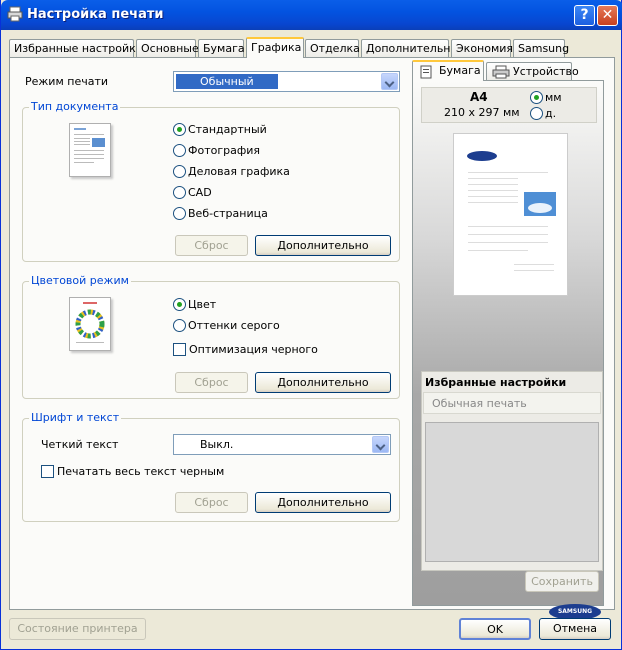 The width and height of the screenshot is (622, 650). Describe the element at coordinates (575, 629) in the screenshot. I see `cancel-button: Отмена` at that location.